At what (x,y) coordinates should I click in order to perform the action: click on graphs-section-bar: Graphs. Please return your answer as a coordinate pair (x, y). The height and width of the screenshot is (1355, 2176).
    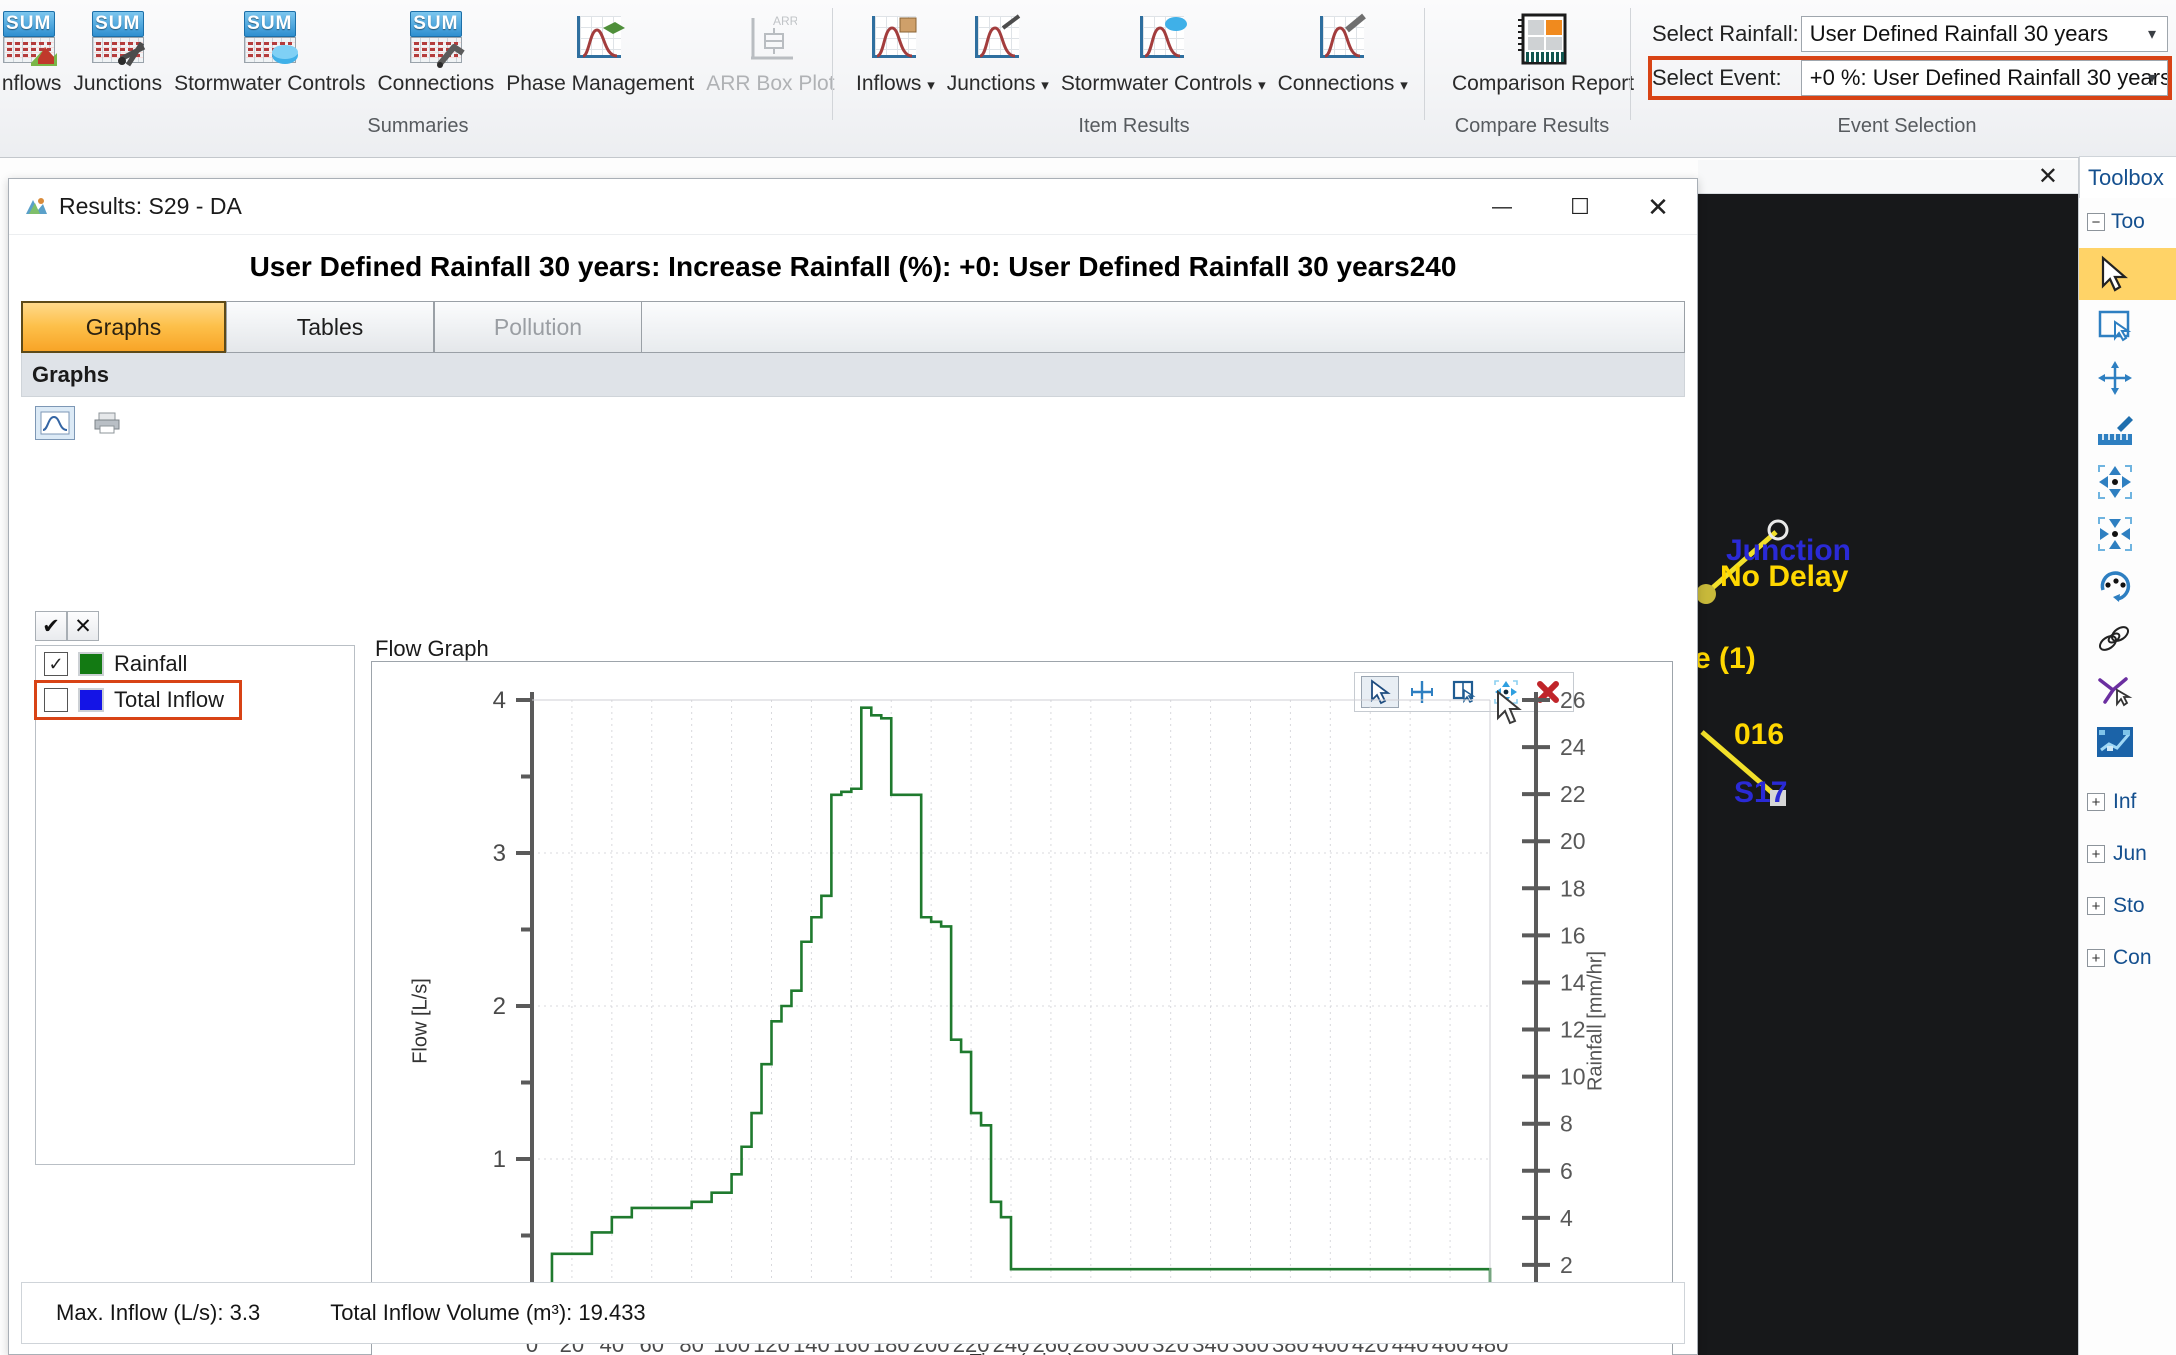
    Looking at the image, I should click on (853, 375).